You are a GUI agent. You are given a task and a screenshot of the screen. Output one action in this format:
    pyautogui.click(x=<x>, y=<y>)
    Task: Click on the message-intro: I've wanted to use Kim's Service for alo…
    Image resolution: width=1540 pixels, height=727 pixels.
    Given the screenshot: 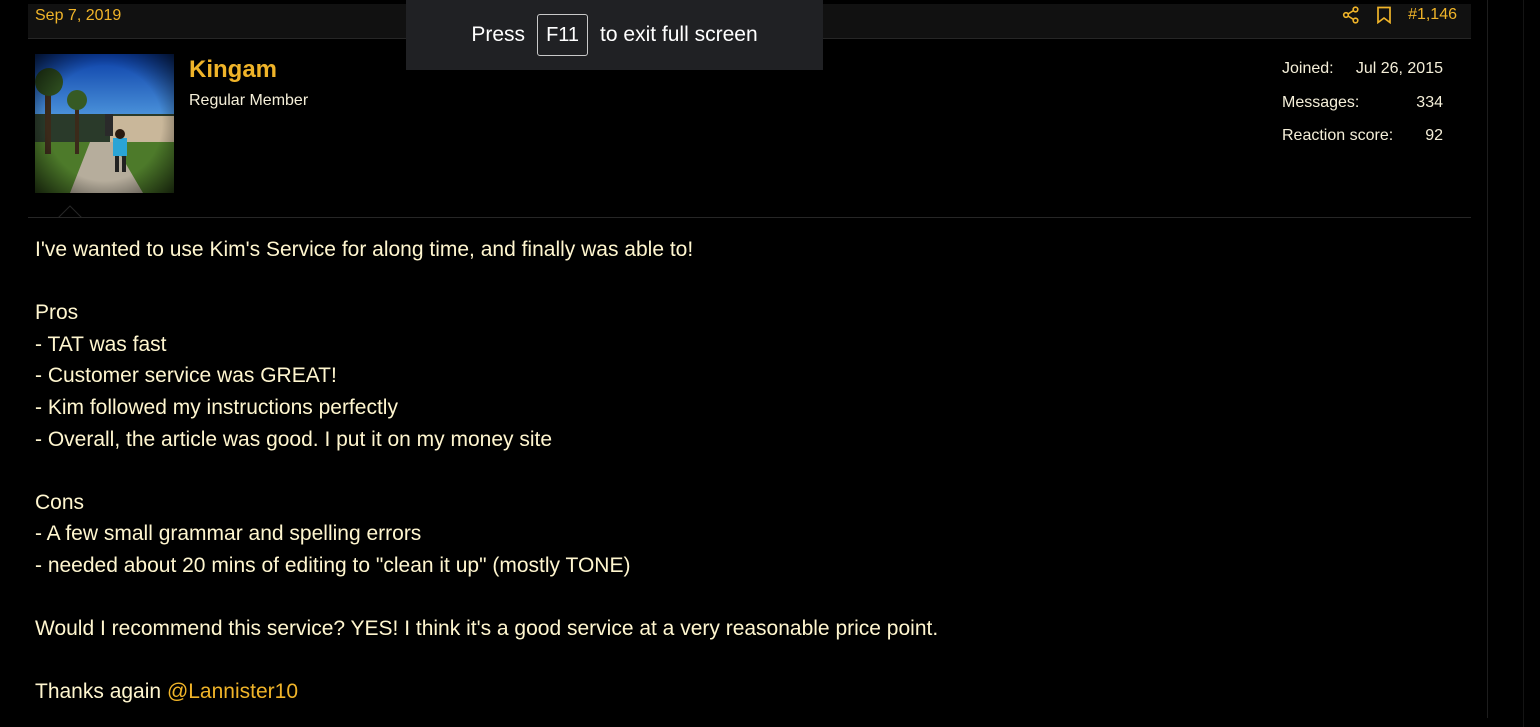 What is the action you would take?
    pyautogui.click(x=364, y=249)
    